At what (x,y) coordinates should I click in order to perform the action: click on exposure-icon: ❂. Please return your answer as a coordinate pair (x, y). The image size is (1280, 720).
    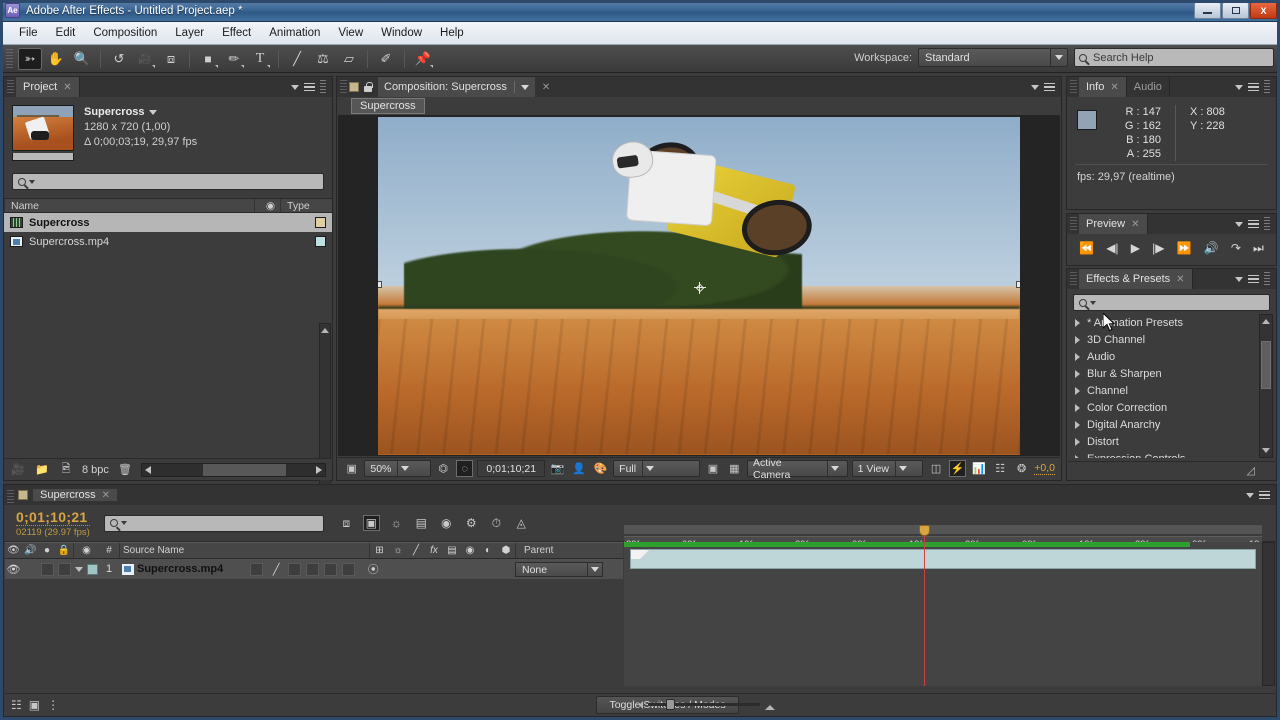
    Looking at the image, I should click on (1021, 468).